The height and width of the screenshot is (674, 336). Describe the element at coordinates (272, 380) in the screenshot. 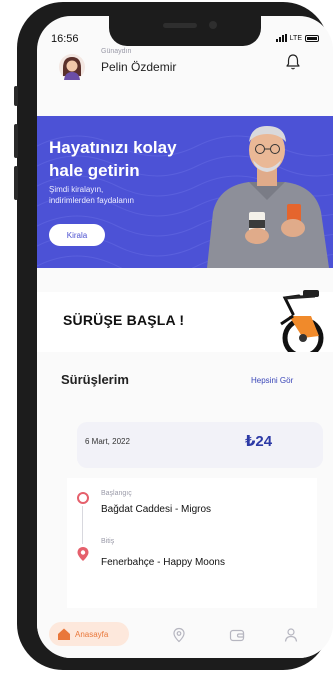

I see `see-all-link: Hepsini Gör` at that location.